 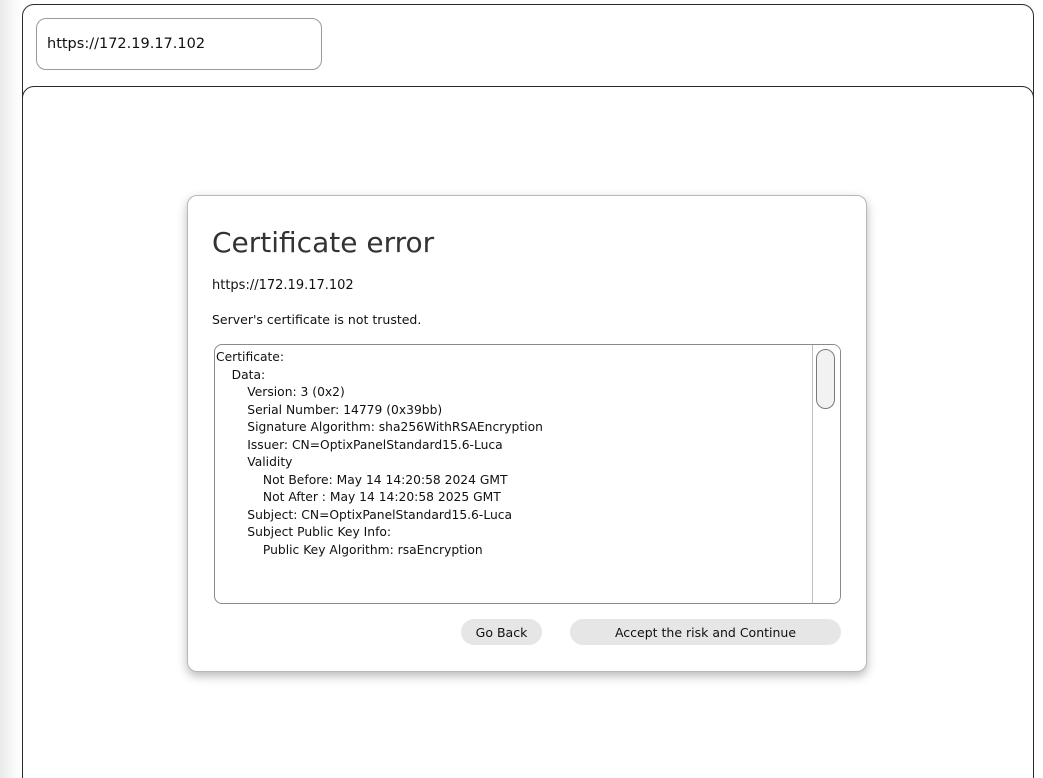 I want to click on address-bar: https://172.19.17.102, so click(x=179, y=44).